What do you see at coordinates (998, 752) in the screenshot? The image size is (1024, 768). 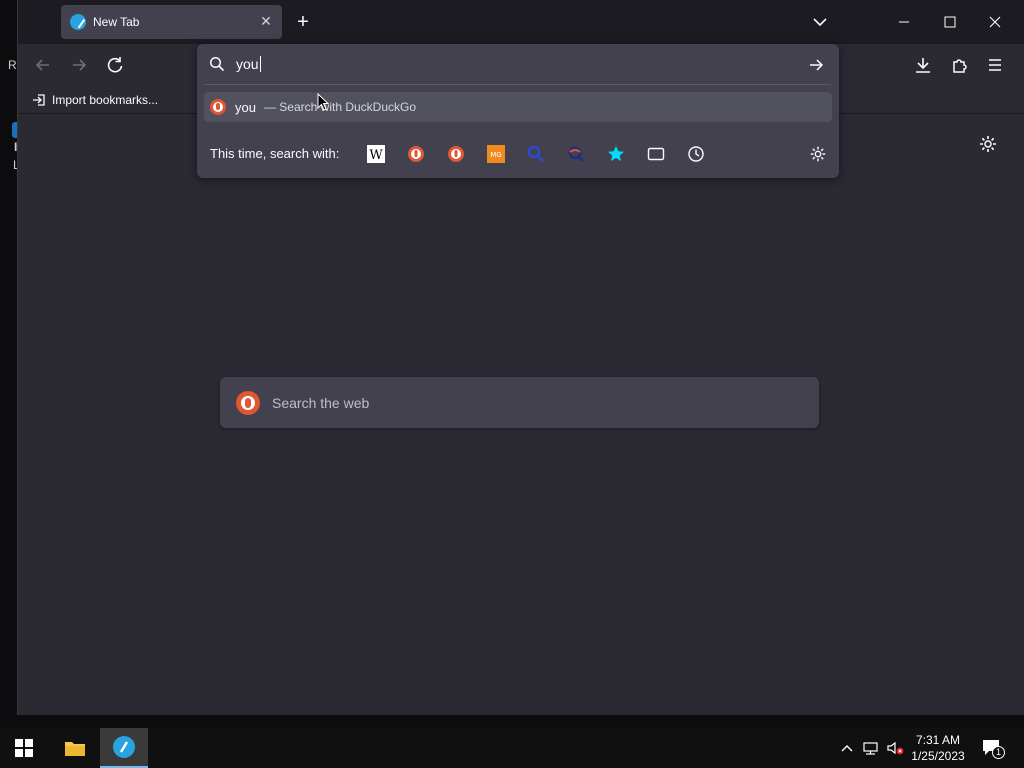 I see `notification-count: 1` at bounding box center [998, 752].